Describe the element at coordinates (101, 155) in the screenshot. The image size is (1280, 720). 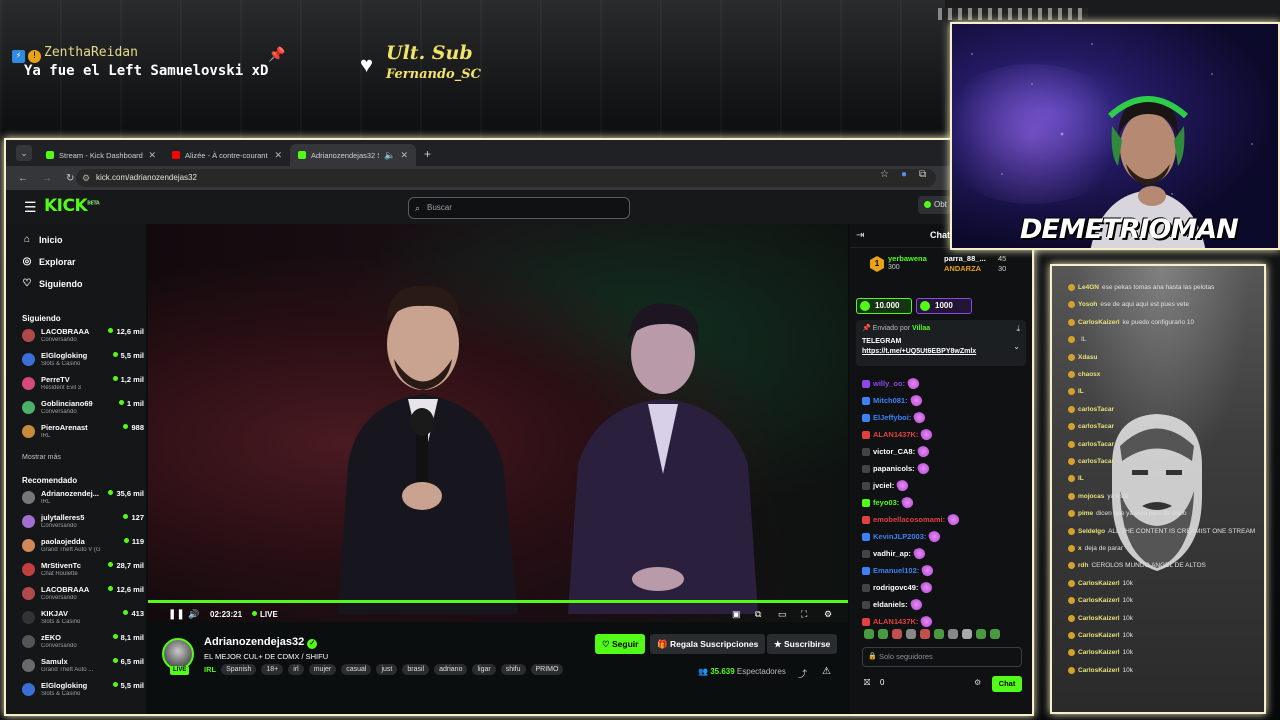
I see `tab-kick-dashboard: Stream - Kick Dashboard ✕` at that location.